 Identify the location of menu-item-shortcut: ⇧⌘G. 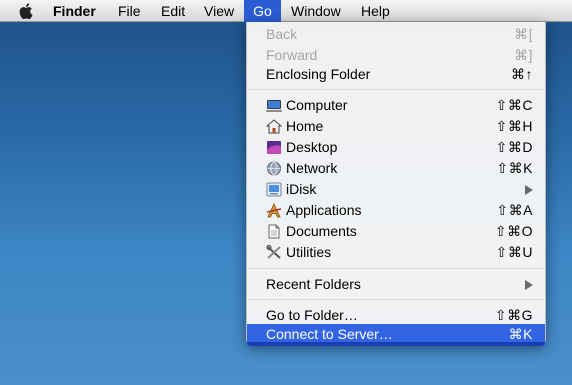
(513, 315).